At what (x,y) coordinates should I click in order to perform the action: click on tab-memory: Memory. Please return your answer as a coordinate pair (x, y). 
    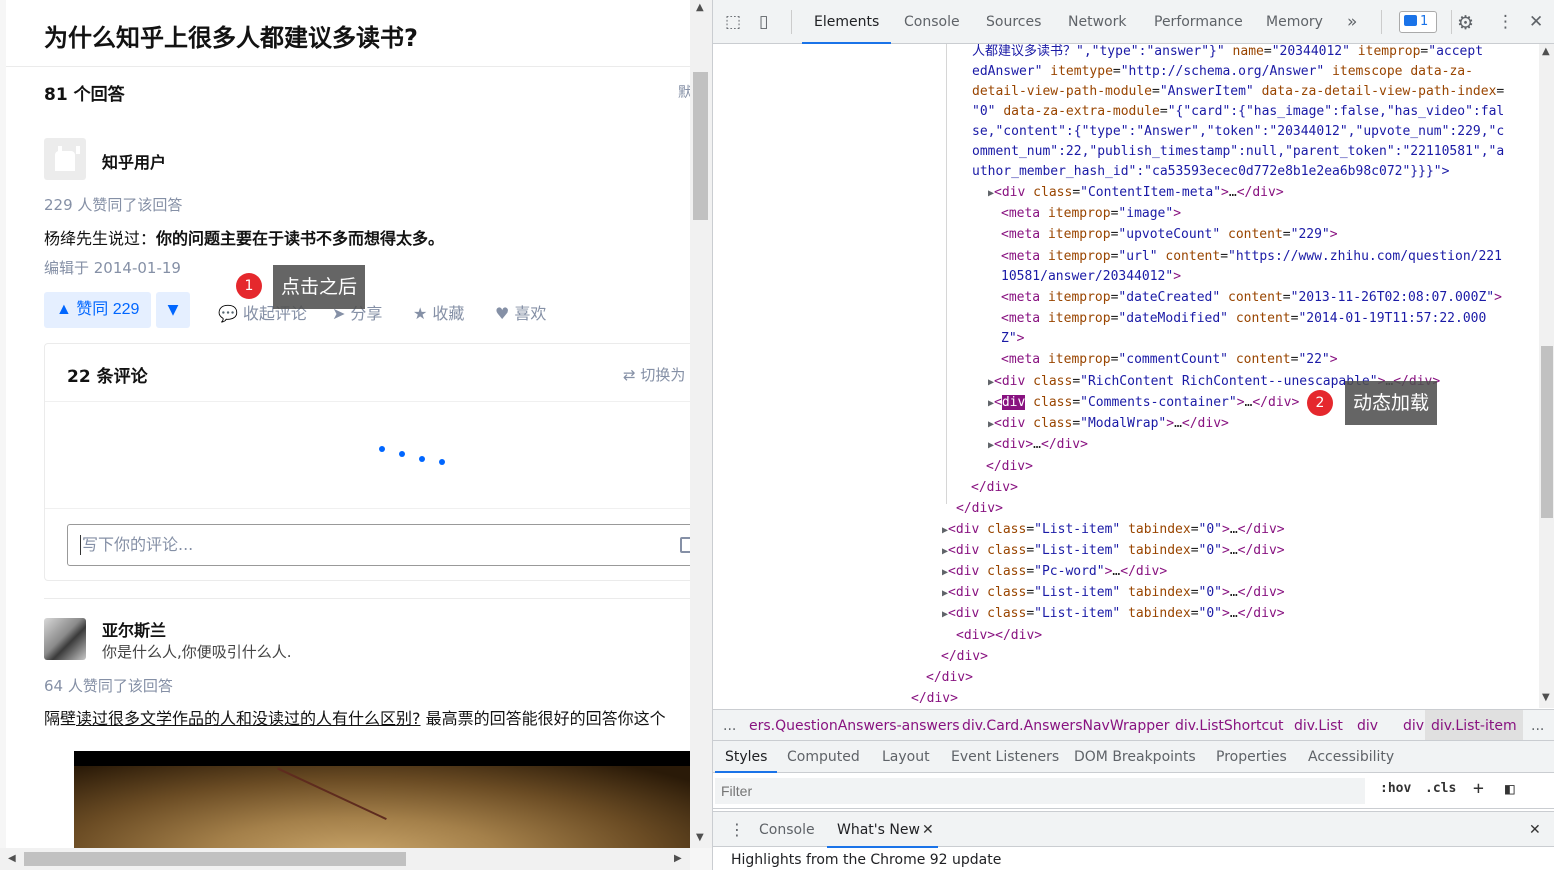
    Looking at the image, I should click on (1294, 22).